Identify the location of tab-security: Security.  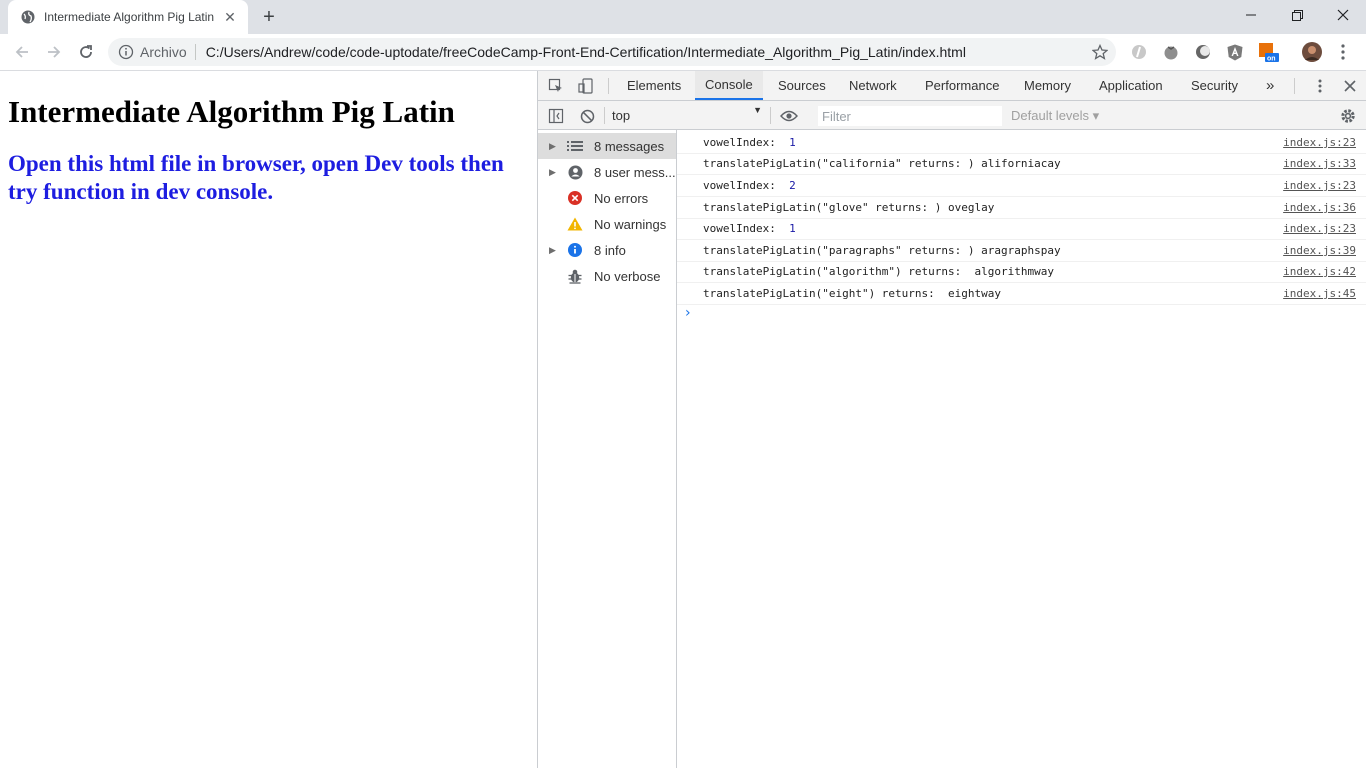
(1214, 85).